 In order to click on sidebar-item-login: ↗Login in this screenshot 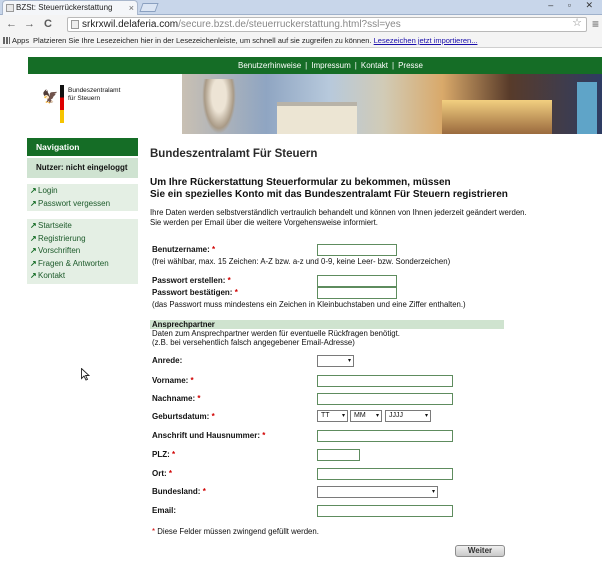, I will do `click(82, 191)`.